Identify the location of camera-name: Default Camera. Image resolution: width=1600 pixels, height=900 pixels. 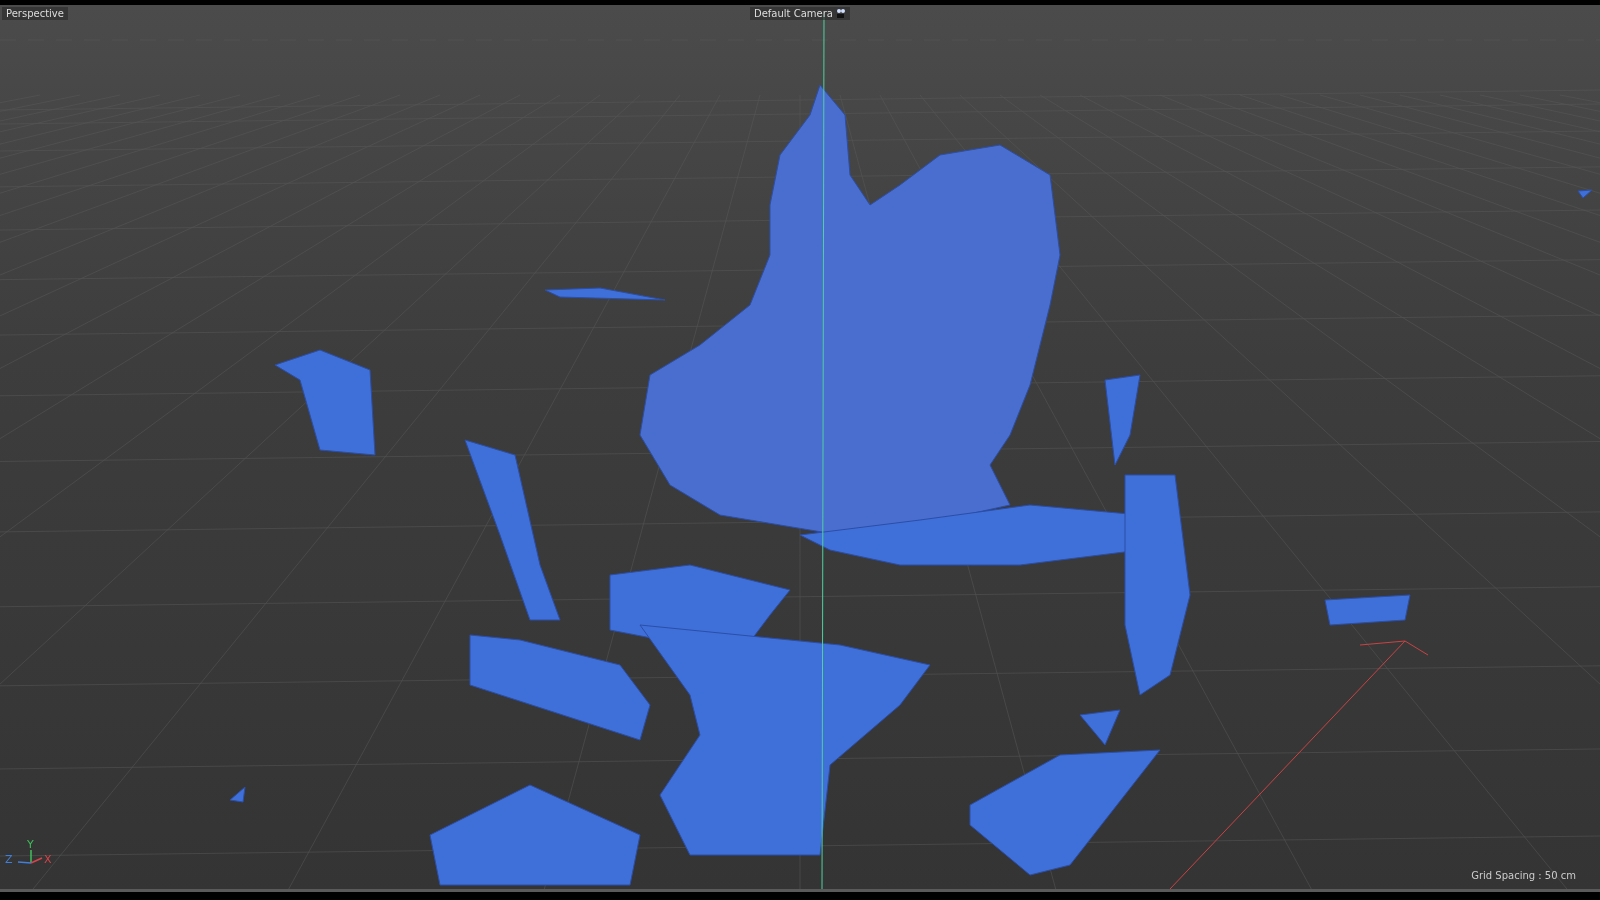
(793, 13).